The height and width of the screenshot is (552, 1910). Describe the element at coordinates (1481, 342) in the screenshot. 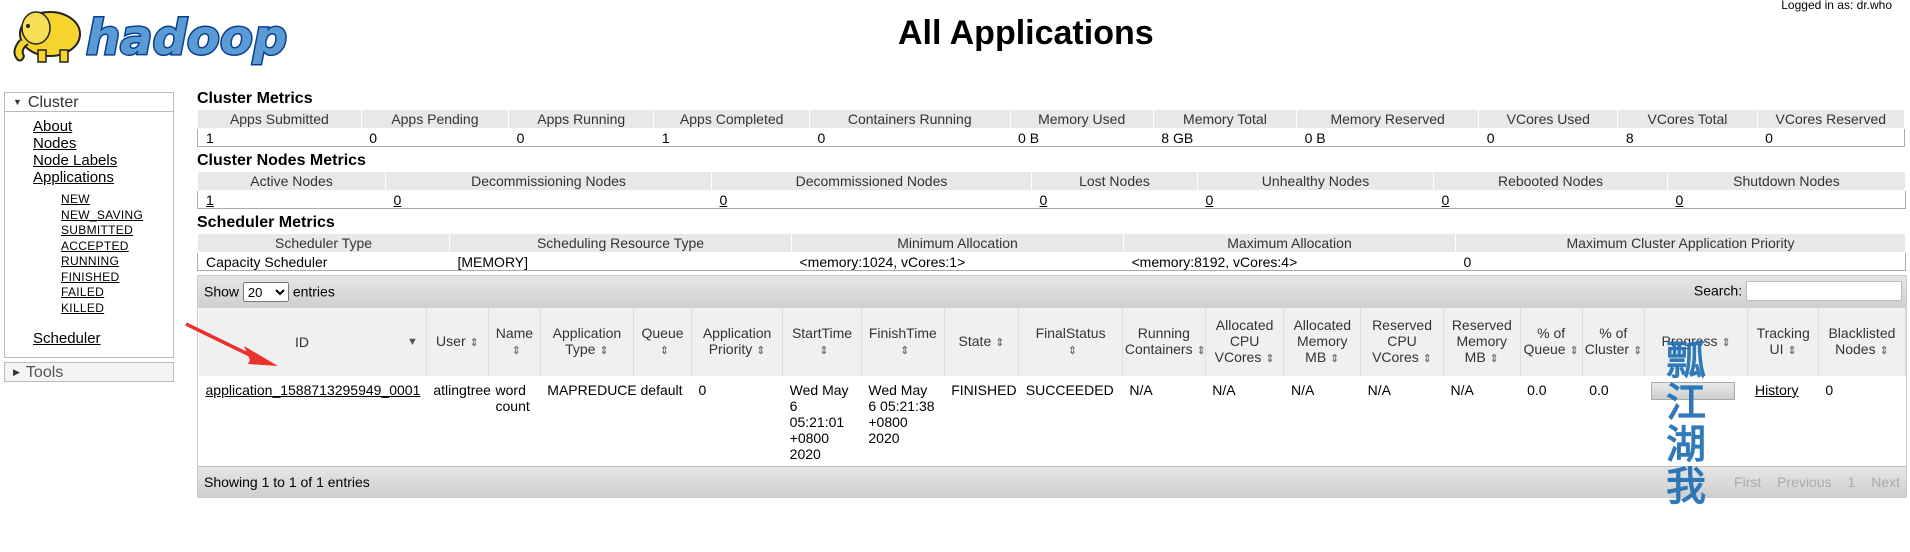

I see `col-reserved-memory-mb: Reserved Memory MB ⇕` at that location.